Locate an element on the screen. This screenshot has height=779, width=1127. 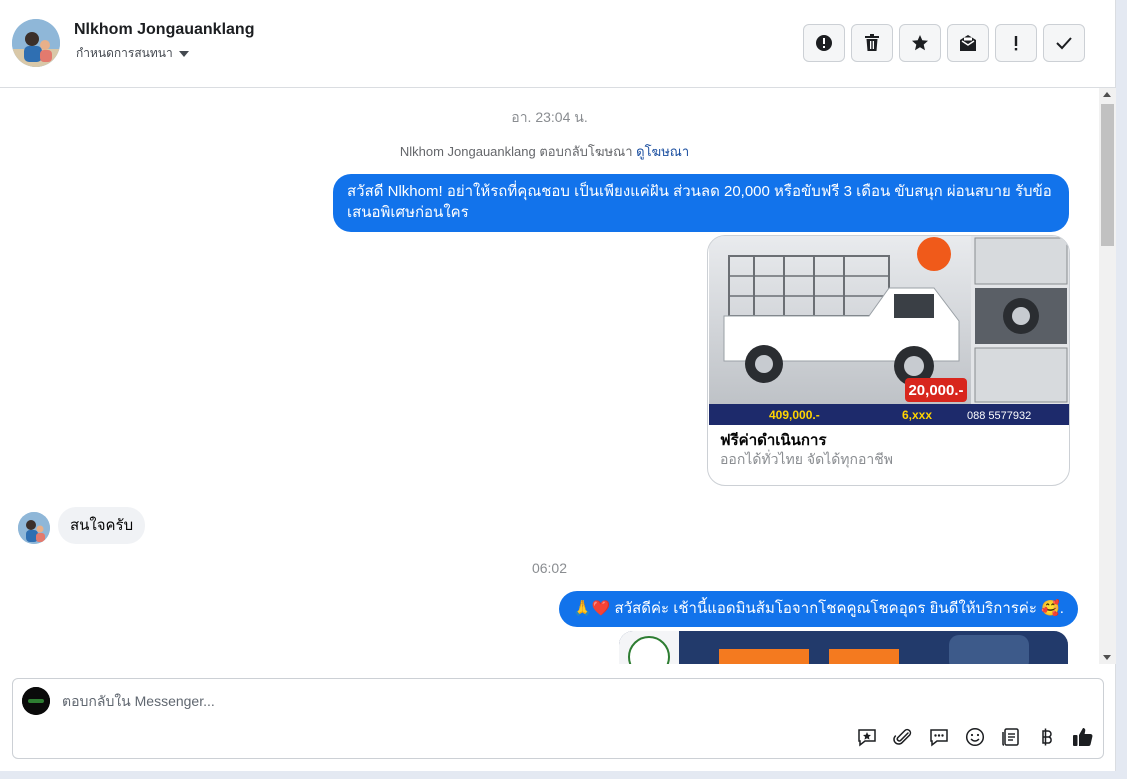
page-avatar is located at coordinates (36, 701).